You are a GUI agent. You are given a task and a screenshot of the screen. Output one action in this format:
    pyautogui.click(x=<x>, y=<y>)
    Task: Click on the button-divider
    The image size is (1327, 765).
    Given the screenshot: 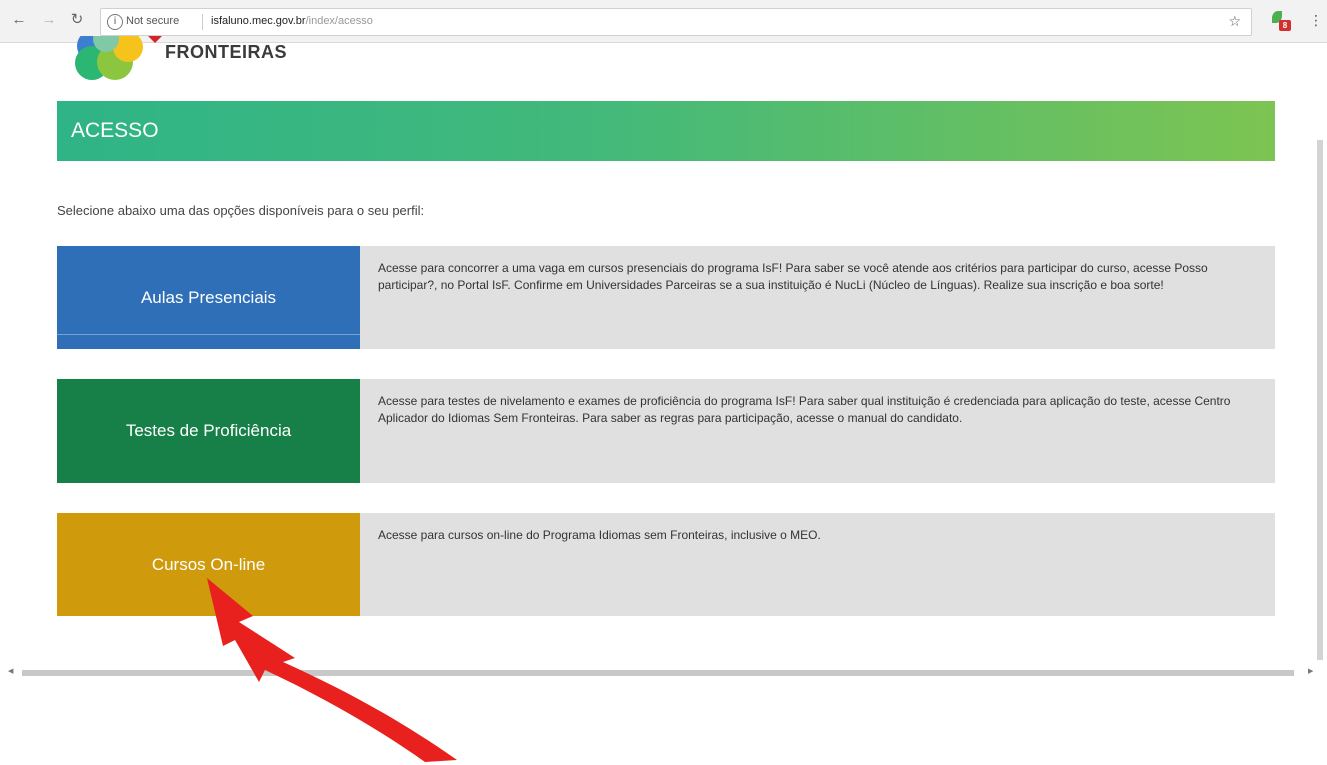 What is the action you would take?
    pyautogui.click(x=208, y=334)
    